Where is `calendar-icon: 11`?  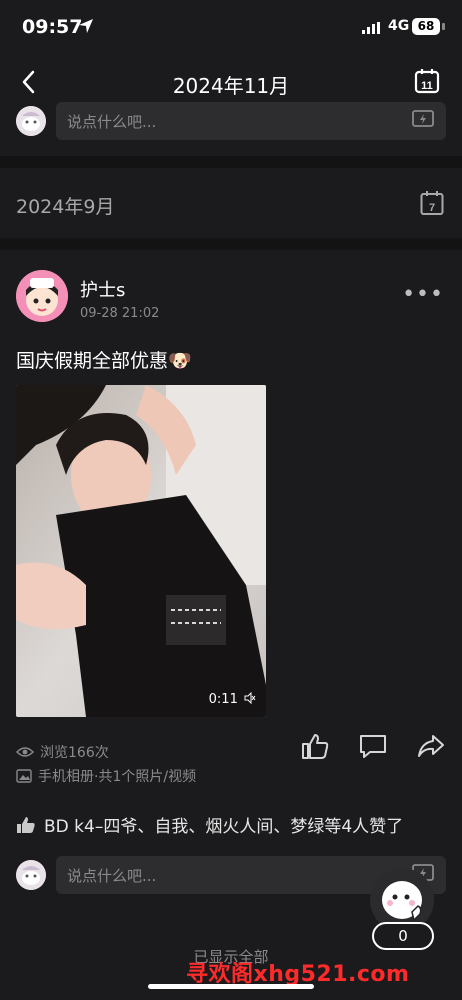
calendar-icon: 11 is located at coordinates (427, 81).